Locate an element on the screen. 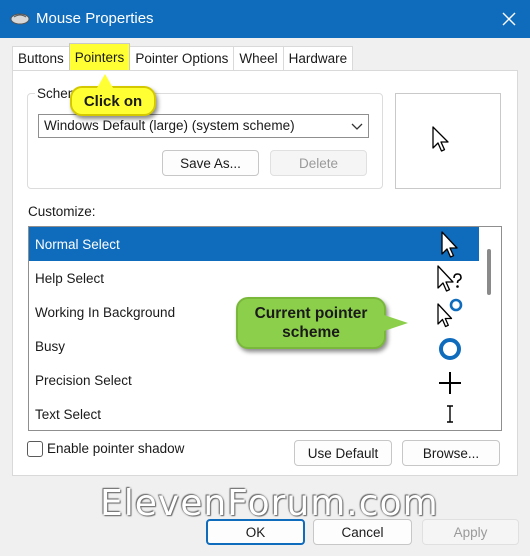 The image size is (530, 556). mouse-icon is located at coordinates (20, 19).